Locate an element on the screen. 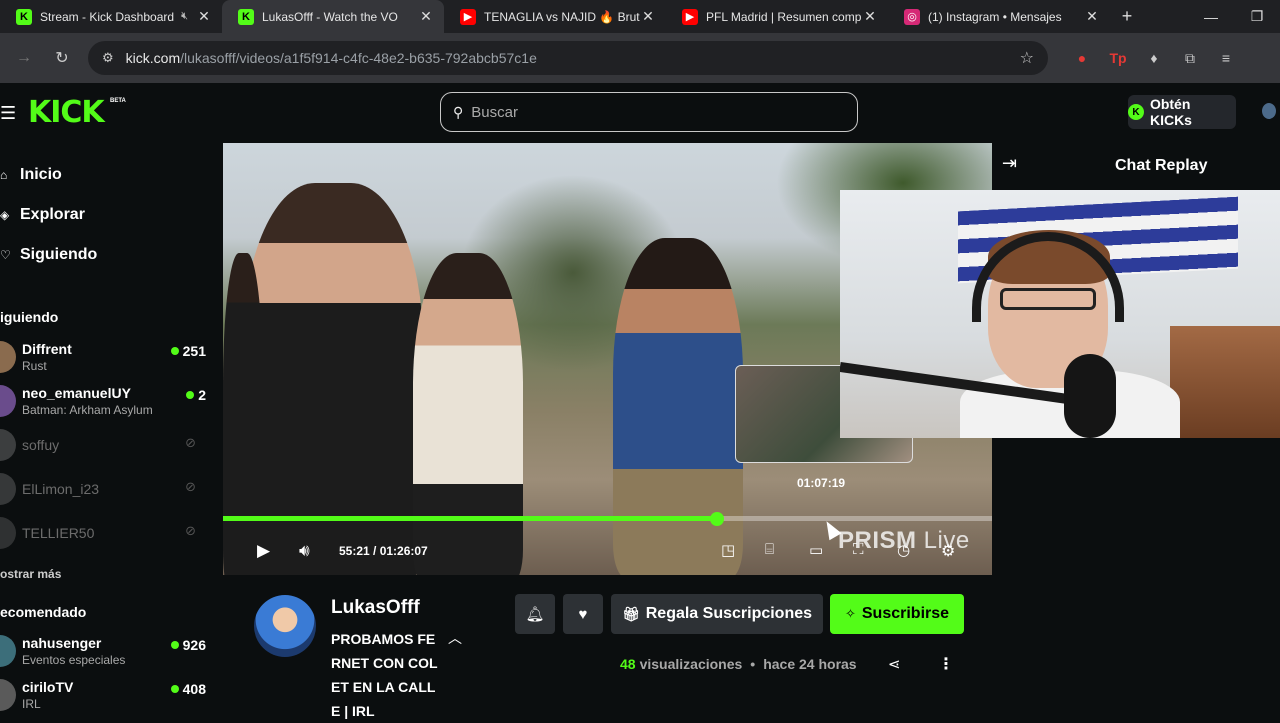 The image size is (1280, 723). tab-muted-icon: 🔇︎ is located at coordinates (184, 16).